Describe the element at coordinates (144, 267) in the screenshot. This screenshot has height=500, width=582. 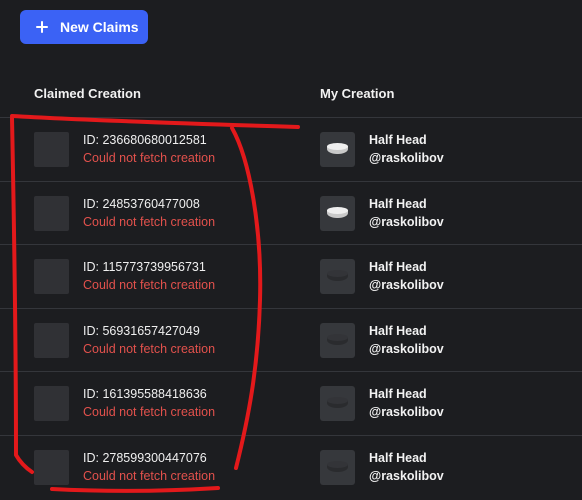
I see `claimed-creation-id: ID: 115773739956731` at that location.